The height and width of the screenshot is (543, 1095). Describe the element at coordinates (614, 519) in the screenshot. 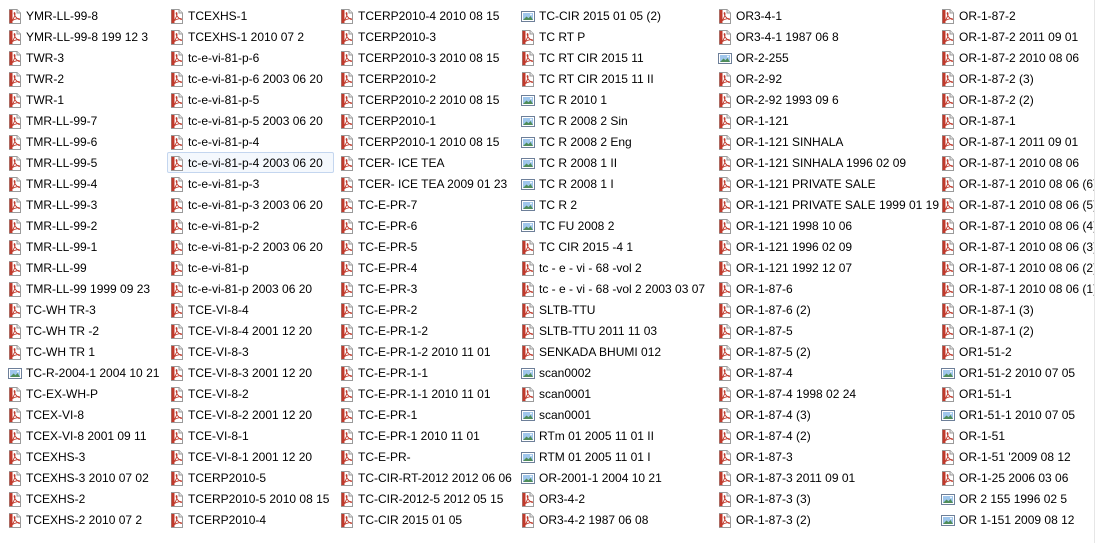

I see `file-item: OR3-4-2 1987 06 08` at that location.